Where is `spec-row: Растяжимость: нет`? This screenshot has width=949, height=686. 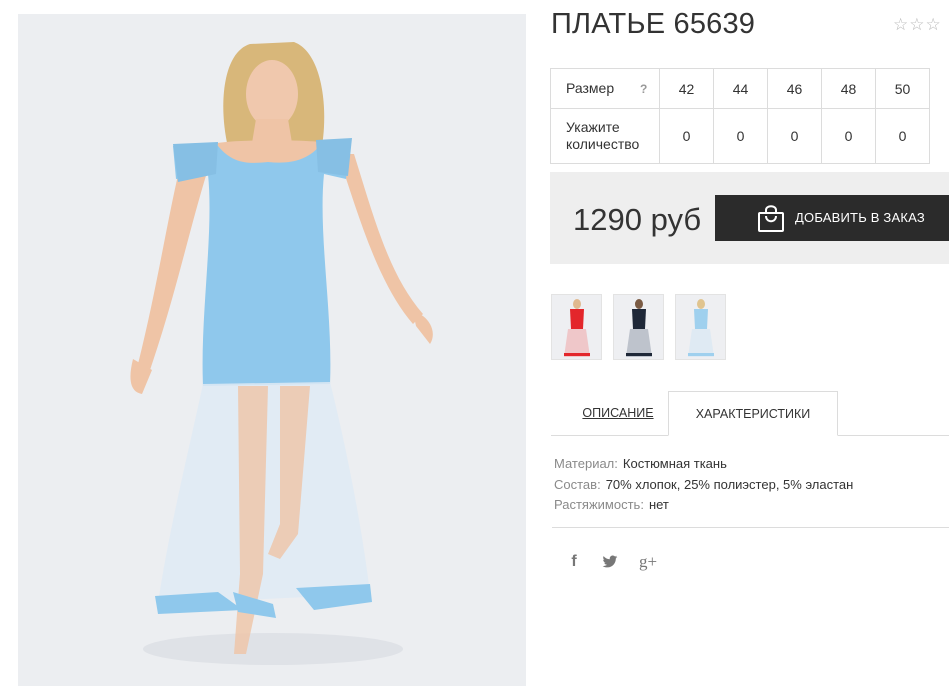 spec-row: Растяжимость: нет is located at coordinates (703, 505).